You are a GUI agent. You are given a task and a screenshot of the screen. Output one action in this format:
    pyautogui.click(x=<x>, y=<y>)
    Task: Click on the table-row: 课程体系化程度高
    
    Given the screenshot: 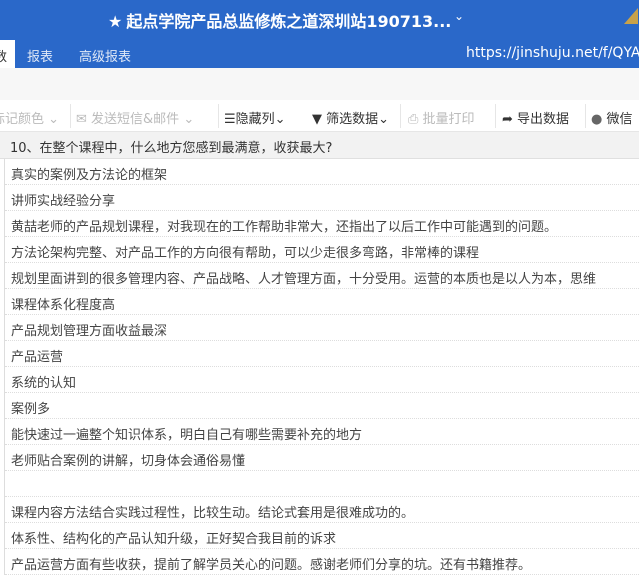 What is the action you would take?
    pyautogui.click(x=322, y=302)
    